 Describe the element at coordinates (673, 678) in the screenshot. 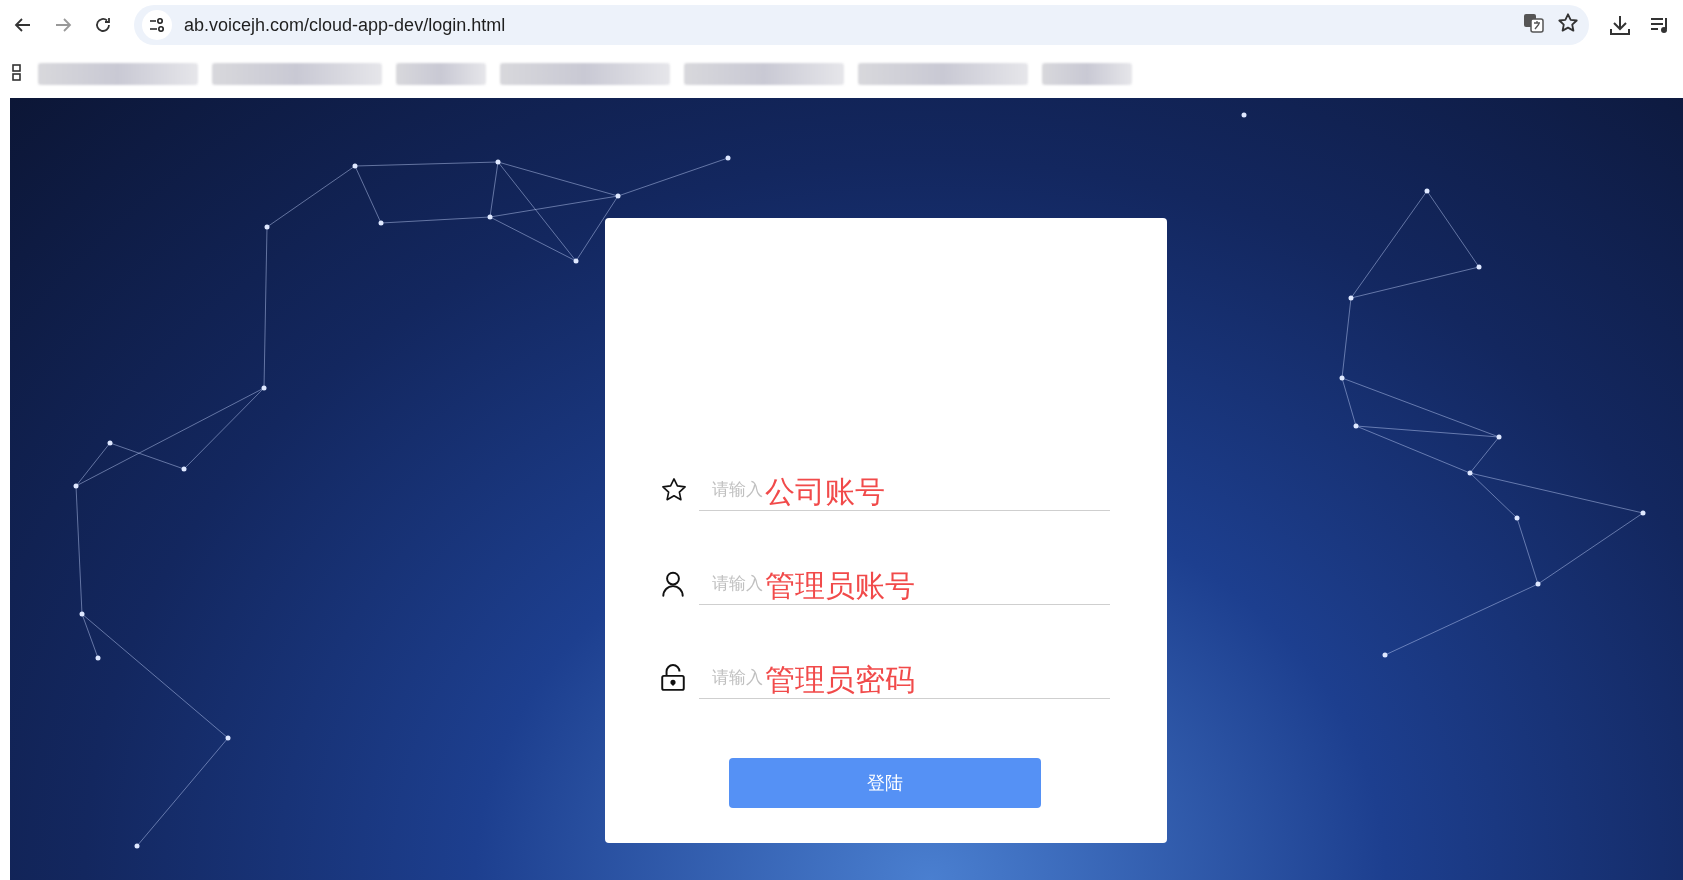

I see `unlocked-padlock-icon` at that location.